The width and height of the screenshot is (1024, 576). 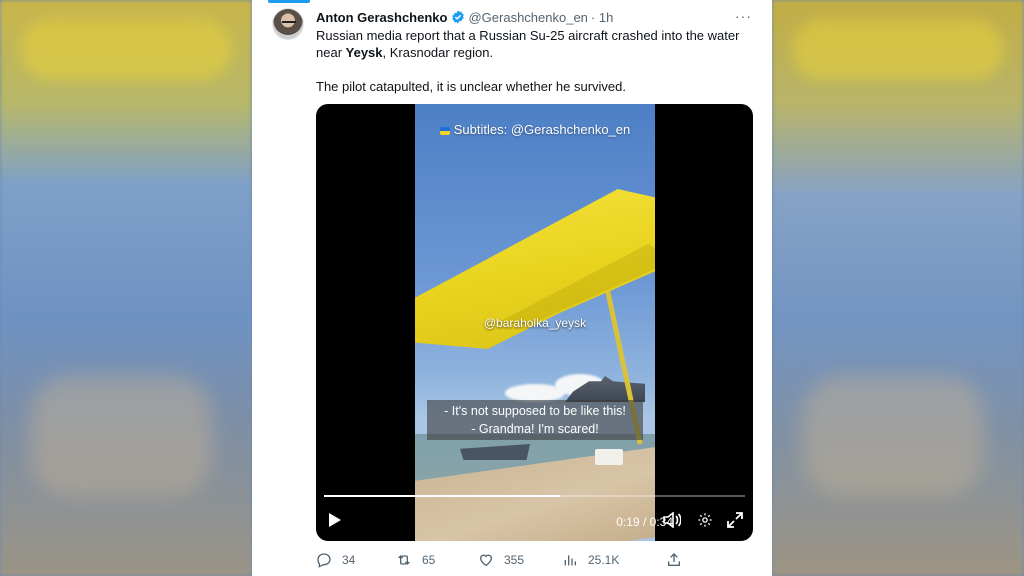 What do you see at coordinates (534, 522) in the screenshot?
I see `video-controls: 0:19 / 0:34` at bounding box center [534, 522].